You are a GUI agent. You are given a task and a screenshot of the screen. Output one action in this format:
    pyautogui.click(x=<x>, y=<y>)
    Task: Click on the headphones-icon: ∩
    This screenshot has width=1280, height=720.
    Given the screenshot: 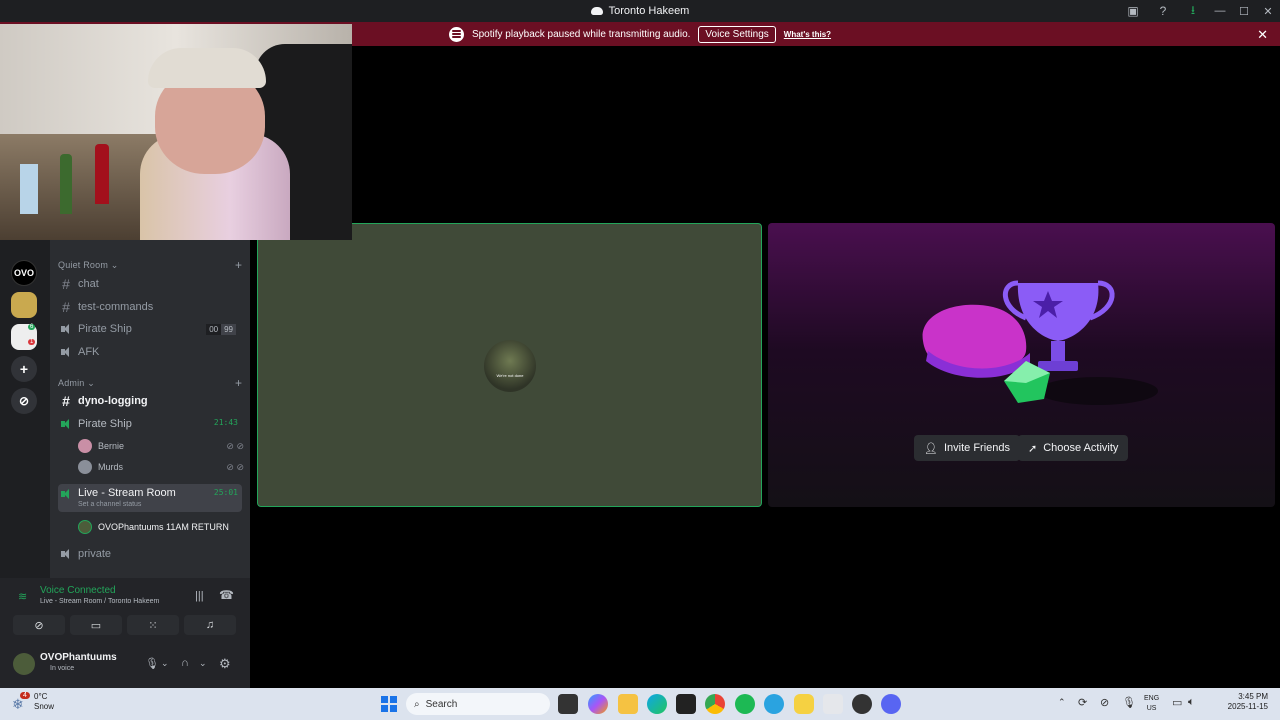 What is the action you would take?
    pyautogui.click(x=185, y=663)
    